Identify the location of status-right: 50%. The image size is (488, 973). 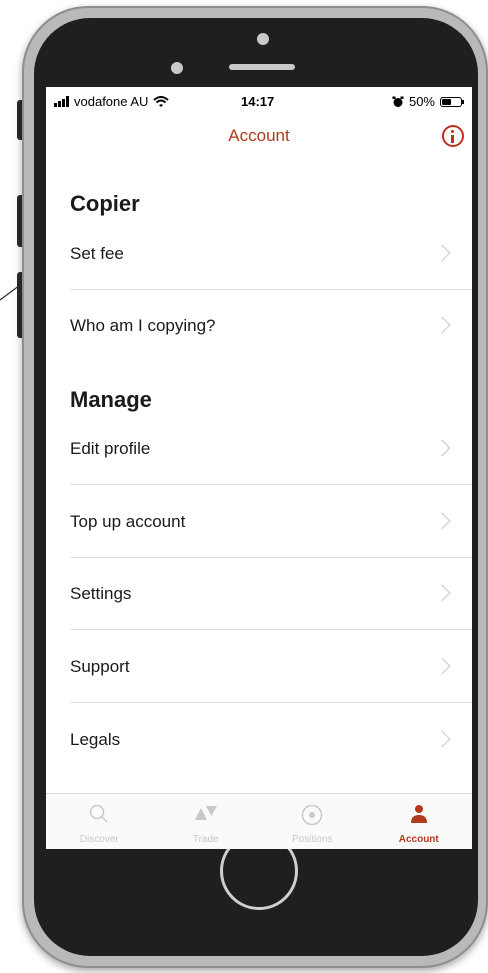
(428, 101).